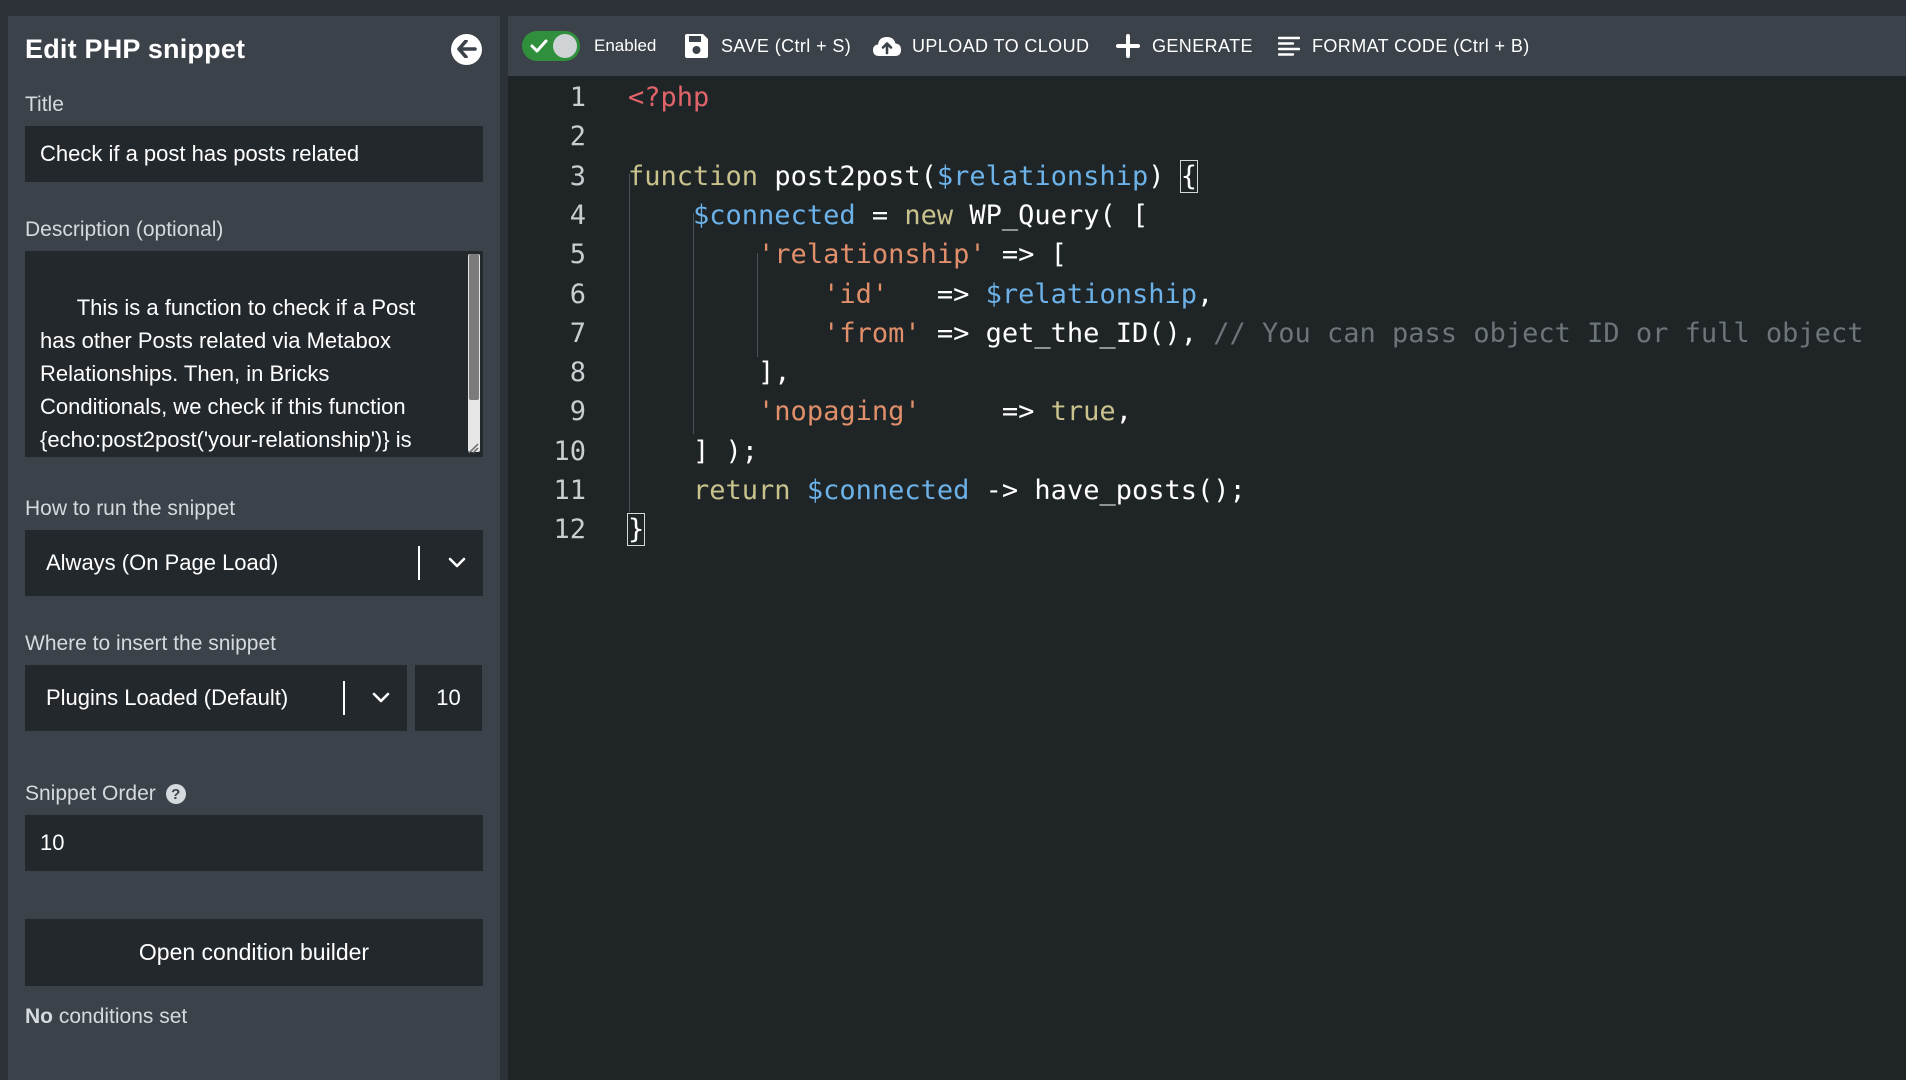 The width and height of the screenshot is (1906, 1080). I want to click on help-icon: ?, so click(175, 794).